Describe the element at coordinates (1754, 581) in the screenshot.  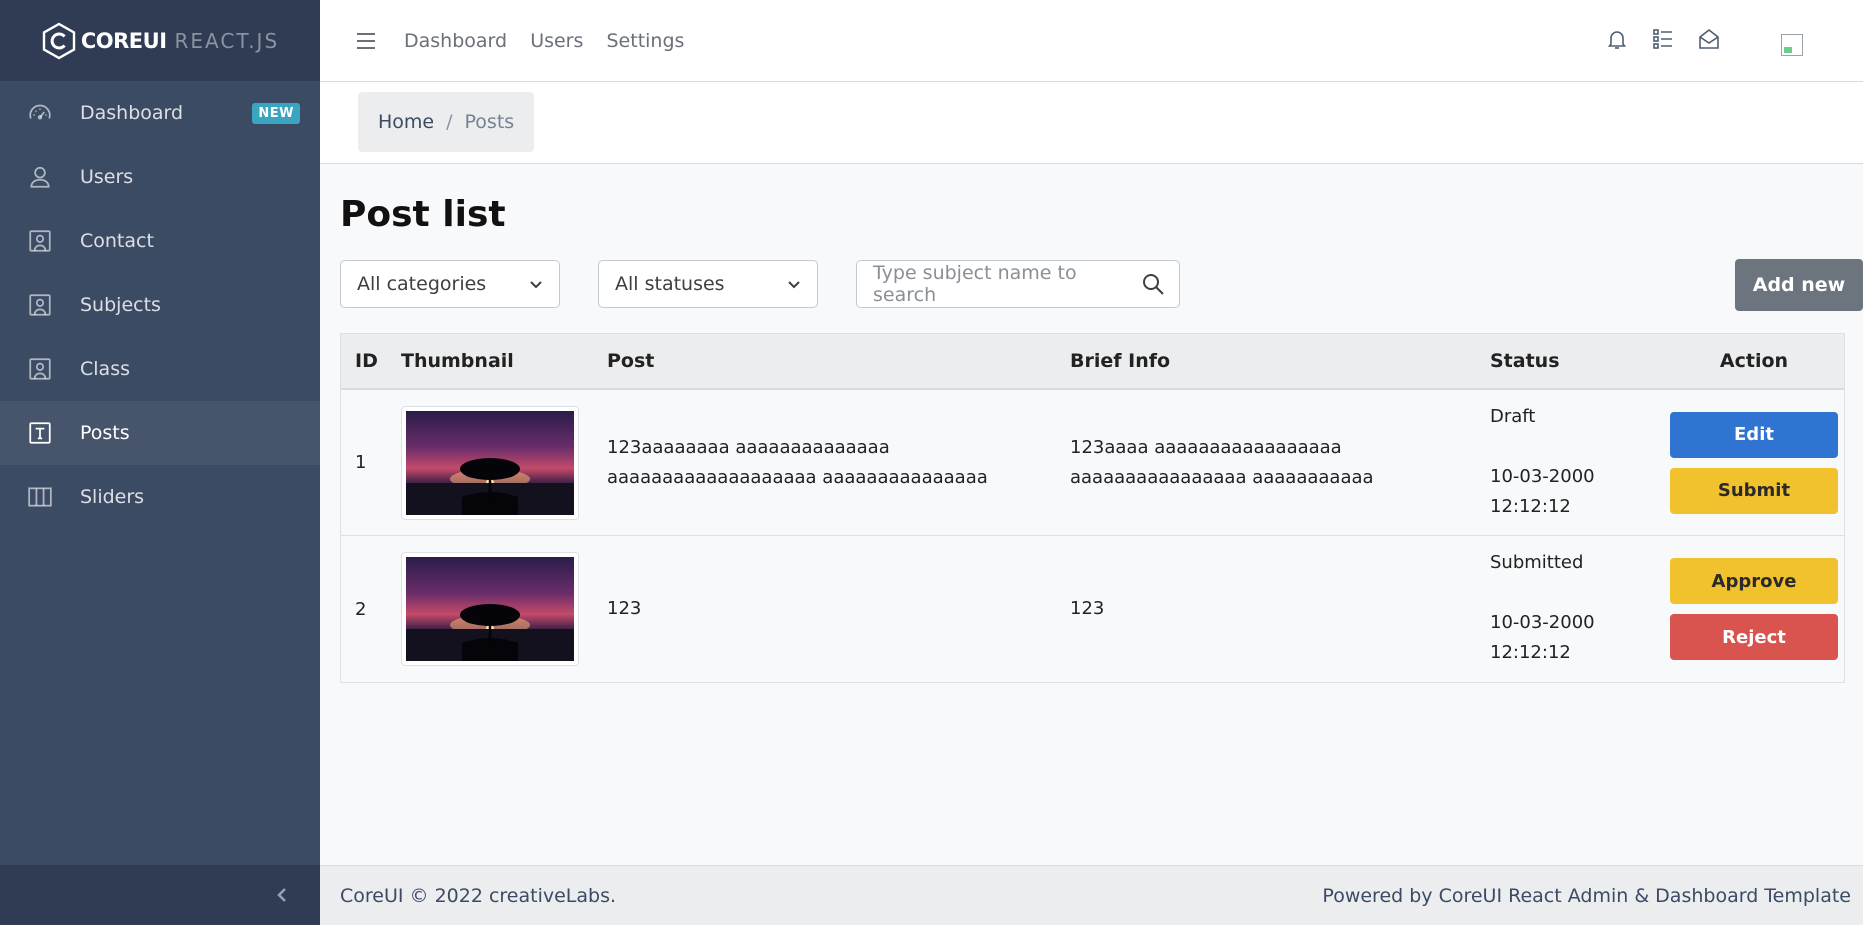
I see `approve-button: Approve` at that location.